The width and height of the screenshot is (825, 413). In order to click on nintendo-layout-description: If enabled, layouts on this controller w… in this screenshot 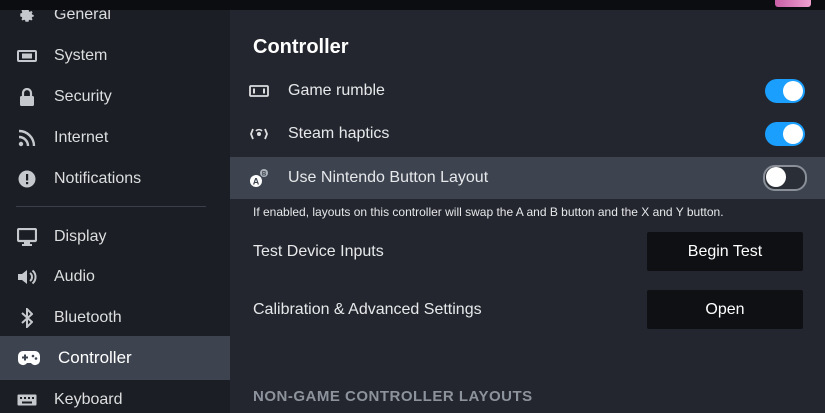, I will do `click(488, 212)`.